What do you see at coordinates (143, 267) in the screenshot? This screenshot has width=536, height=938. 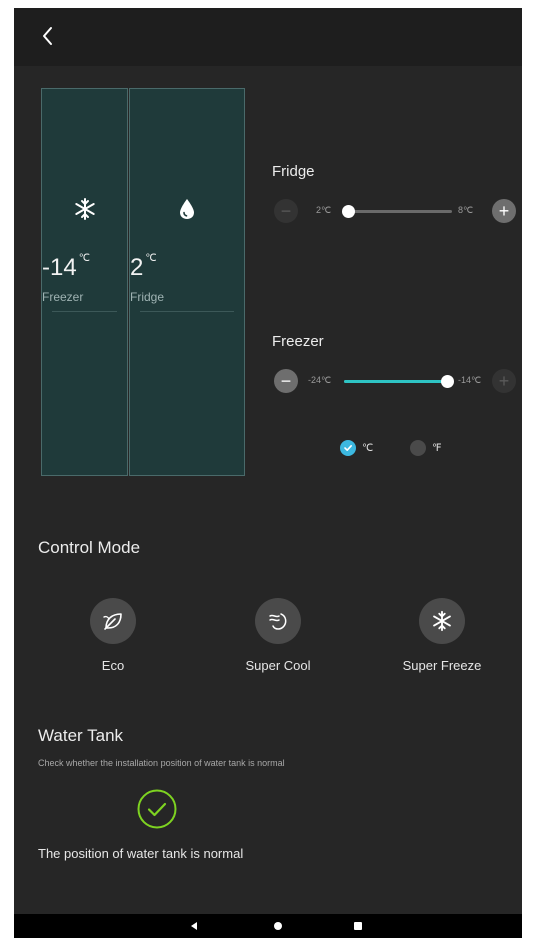 I see `fridge-temperature: 2 ℃` at bounding box center [143, 267].